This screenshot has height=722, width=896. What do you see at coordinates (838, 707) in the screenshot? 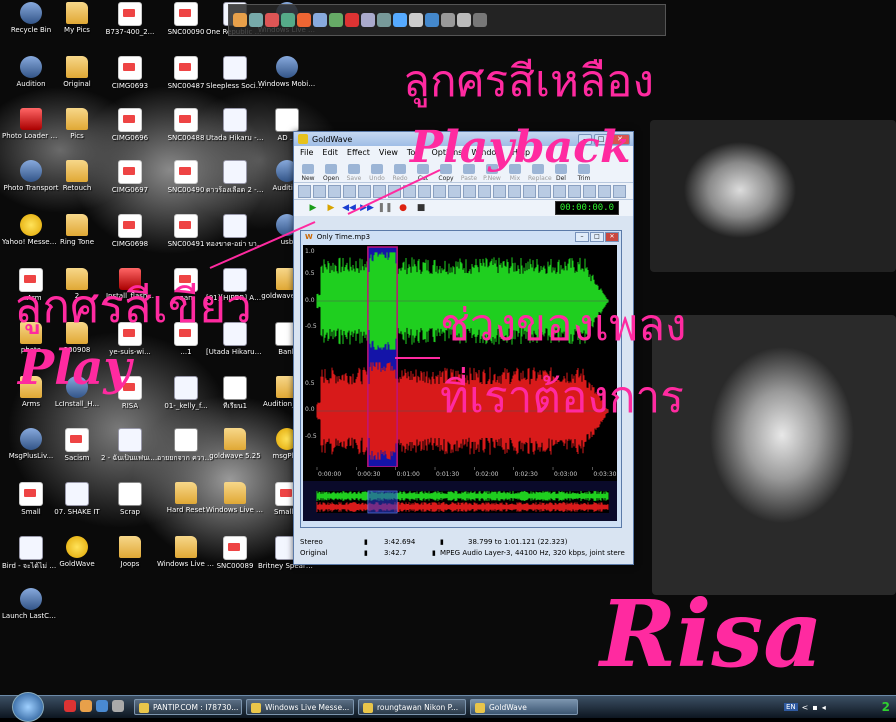
I see `system-tray: EN < ▪ ◂ 2` at bounding box center [838, 707].